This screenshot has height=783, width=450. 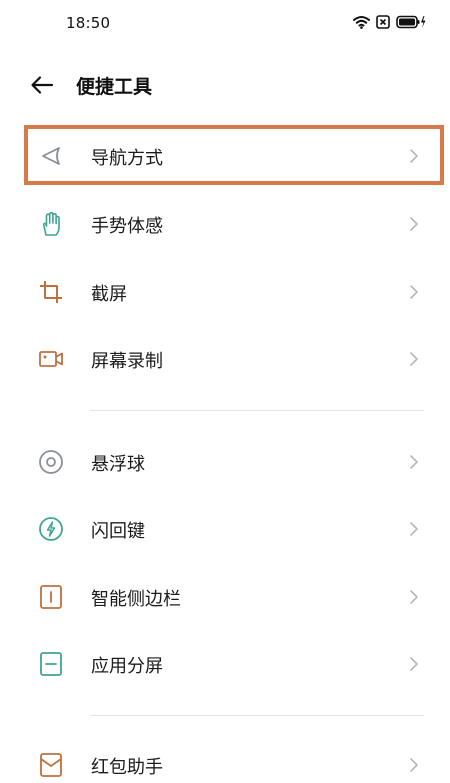 What do you see at coordinates (411, 22) in the screenshot?
I see `battery-charging-icon` at bounding box center [411, 22].